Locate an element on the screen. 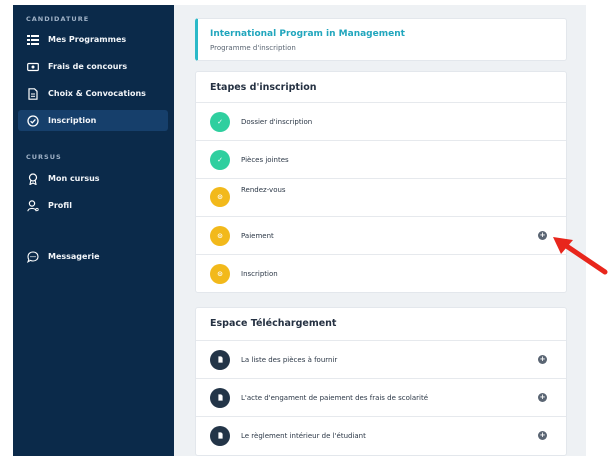  step-row-paiement: ⊙ Paiement + is located at coordinates (381, 235).